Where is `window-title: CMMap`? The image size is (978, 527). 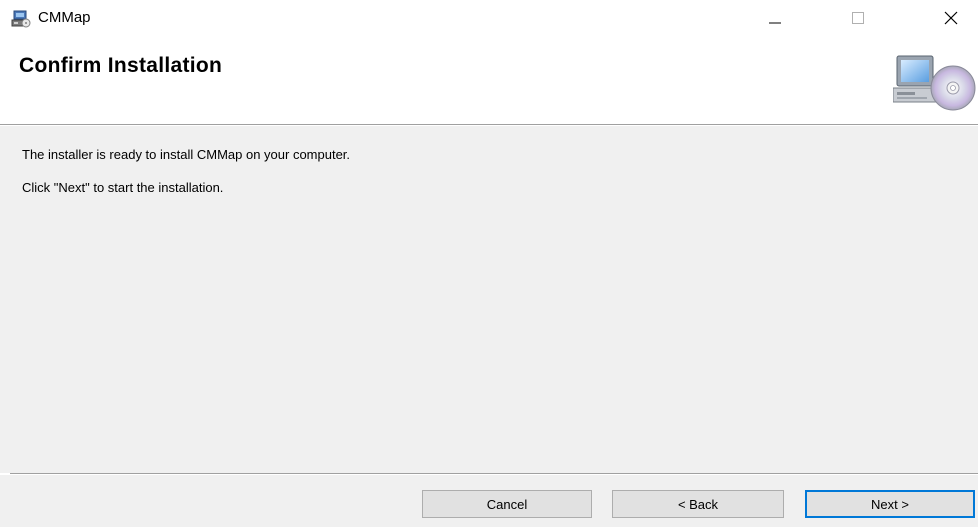 window-title: CMMap is located at coordinates (64, 17).